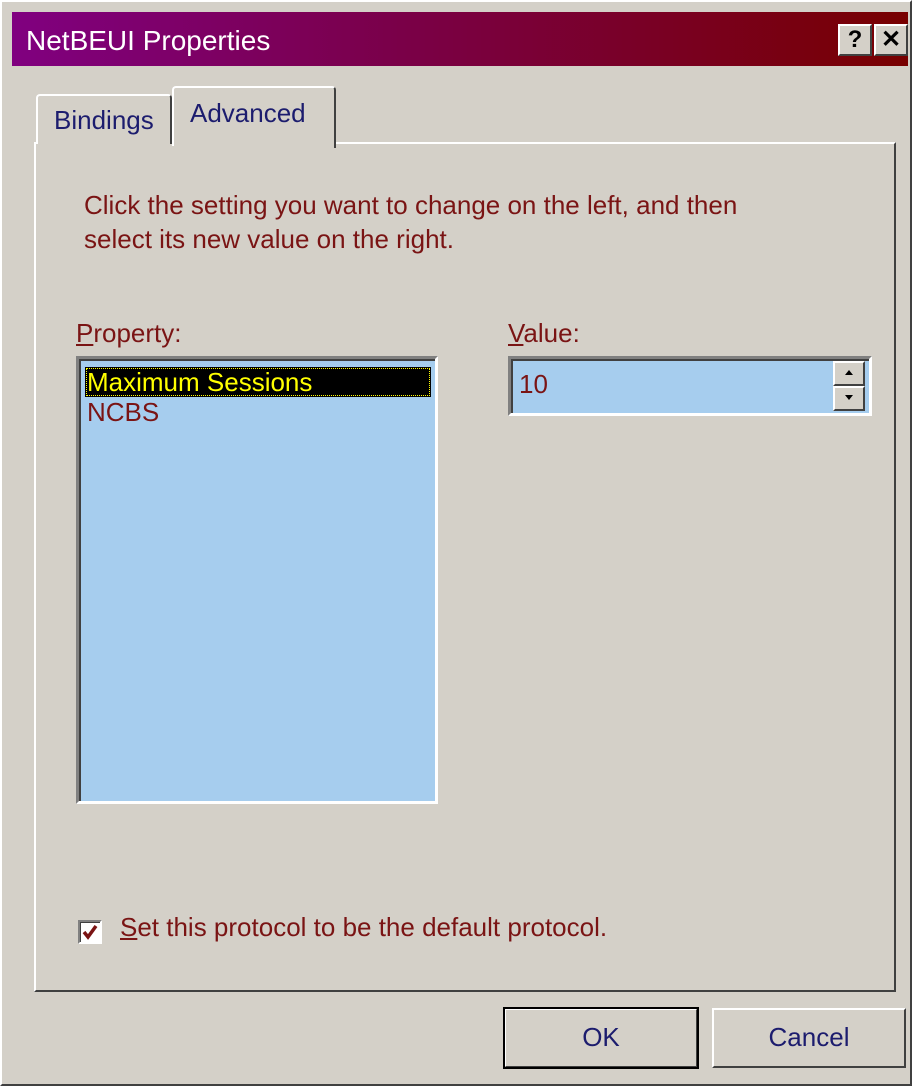  What do you see at coordinates (258, 382) in the screenshot?
I see `property-item-maximum-sessions: Maximum Sessions` at bounding box center [258, 382].